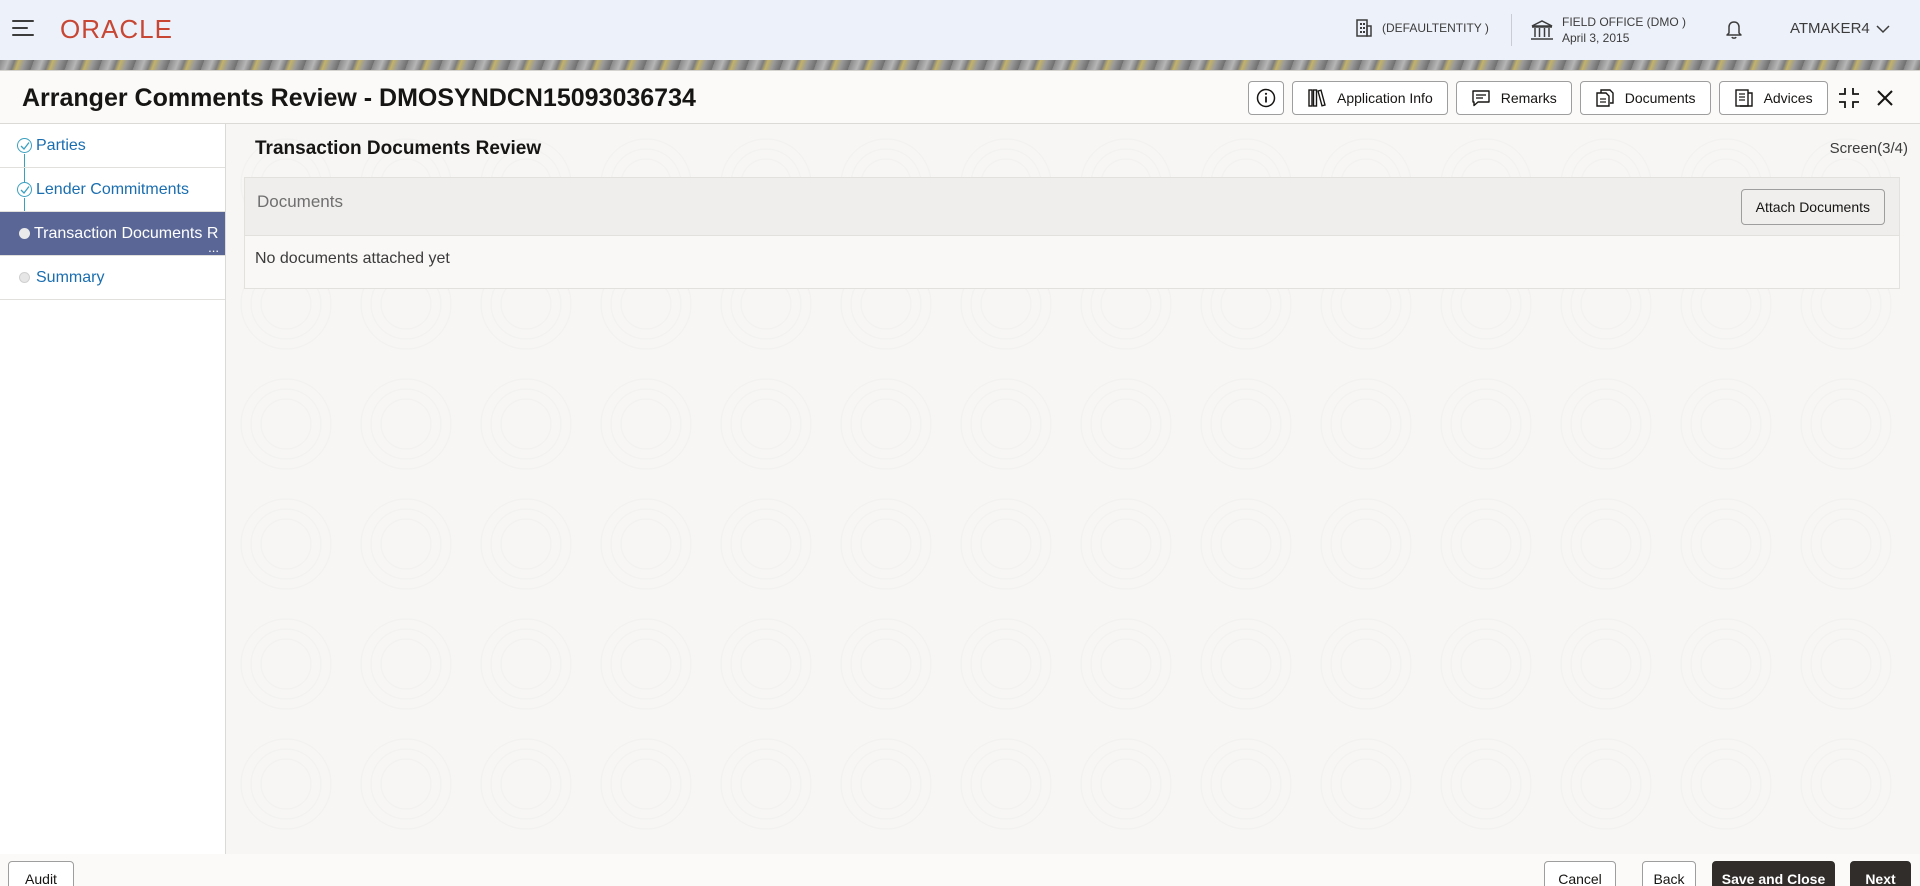 Image resolution: width=1920 pixels, height=886 pixels. I want to click on documents-button: Documents, so click(1645, 98).